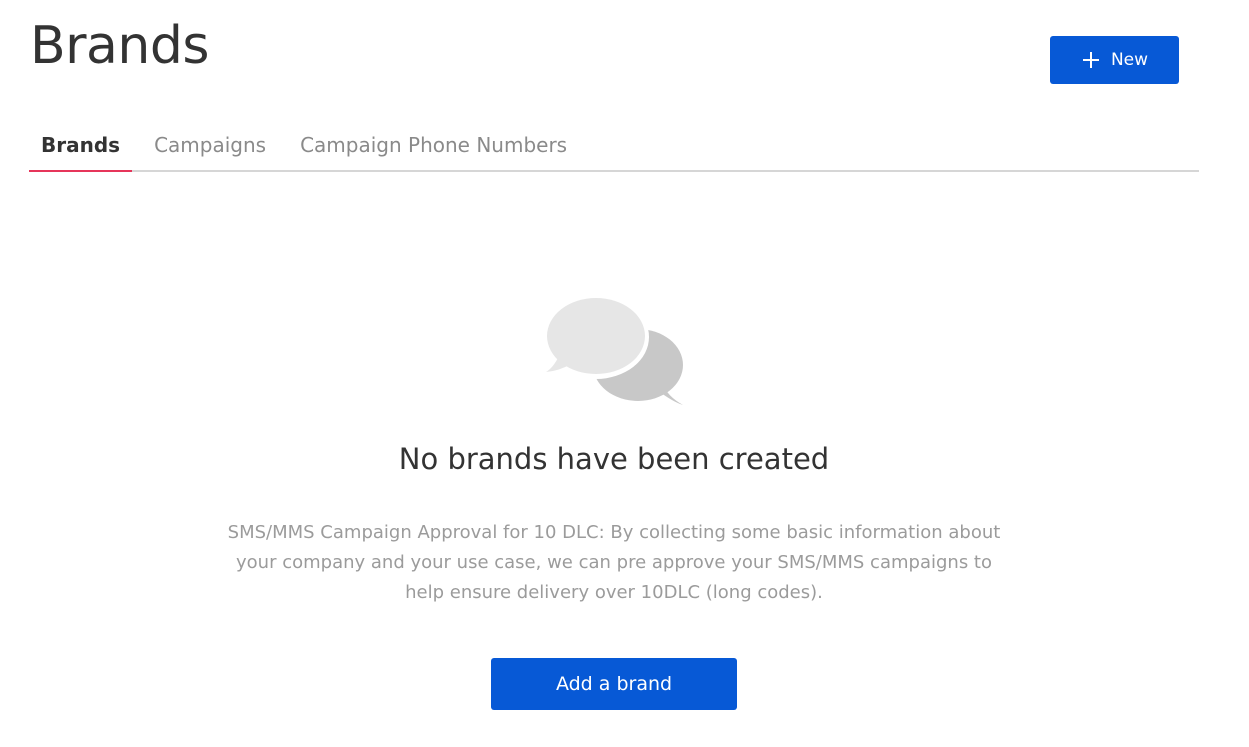 The image size is (1249, 747). What do you see at coordinates (614, 351) in the screenshot?
I see `chat-bubbles-icon` at bounding box center [614, 351].